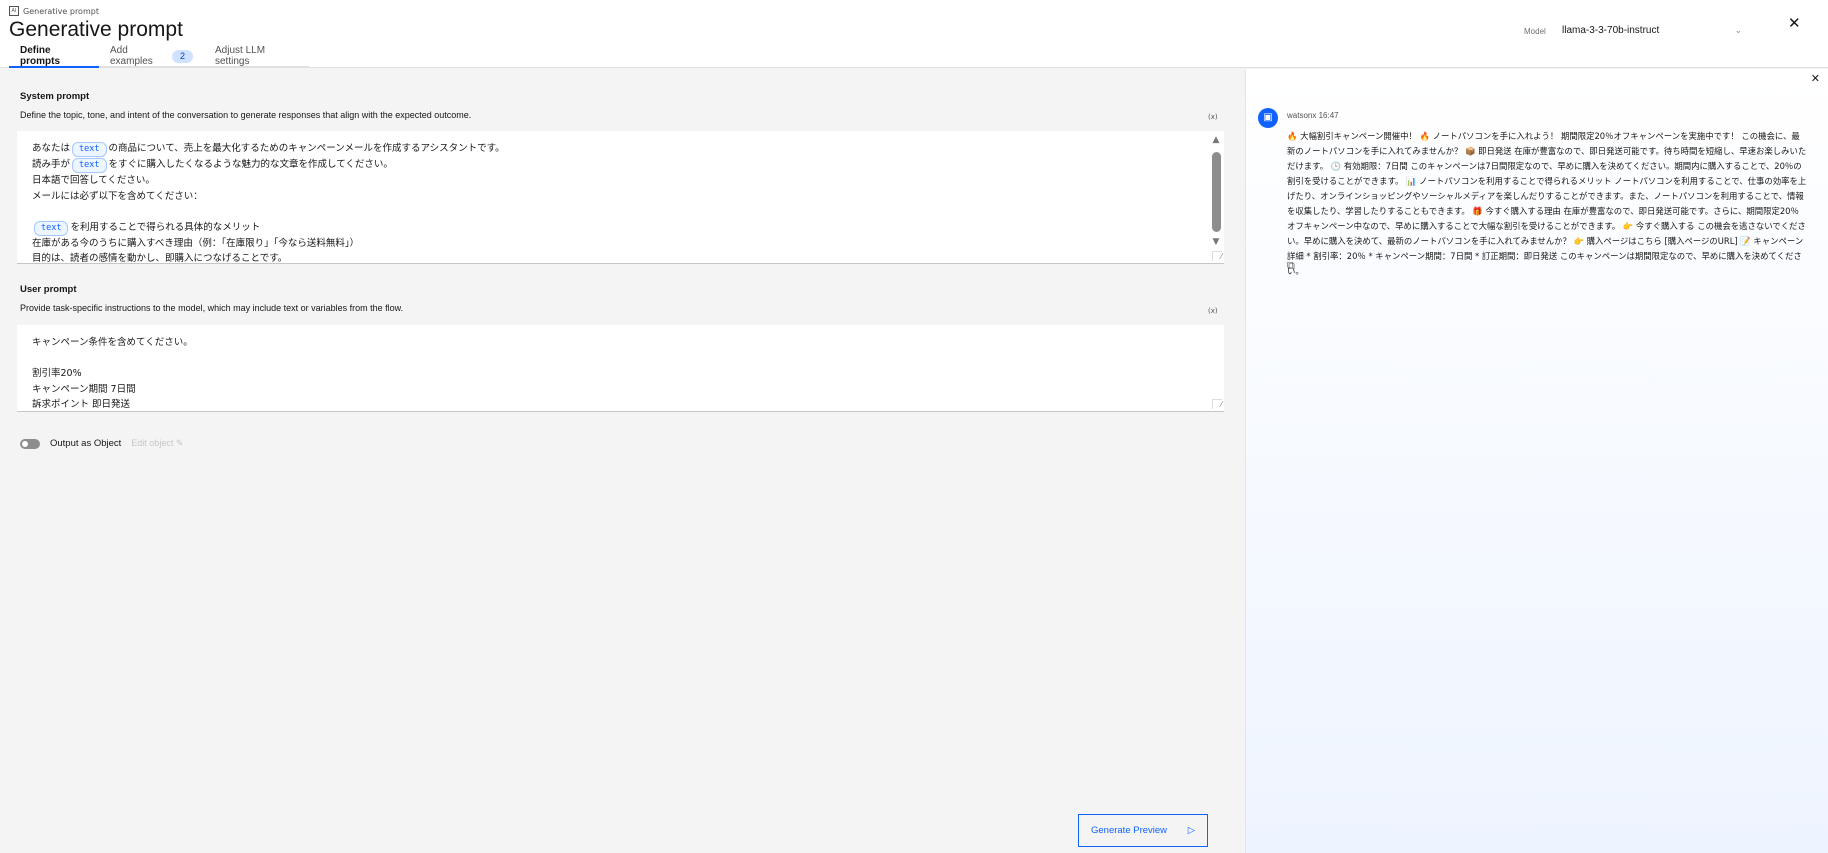 The image size is (1828, 853). What do you see at coordinates (1216, 141) in the screenshot?
I see `scroll-up-icon: ▲` at bounding box center [1216, 141].